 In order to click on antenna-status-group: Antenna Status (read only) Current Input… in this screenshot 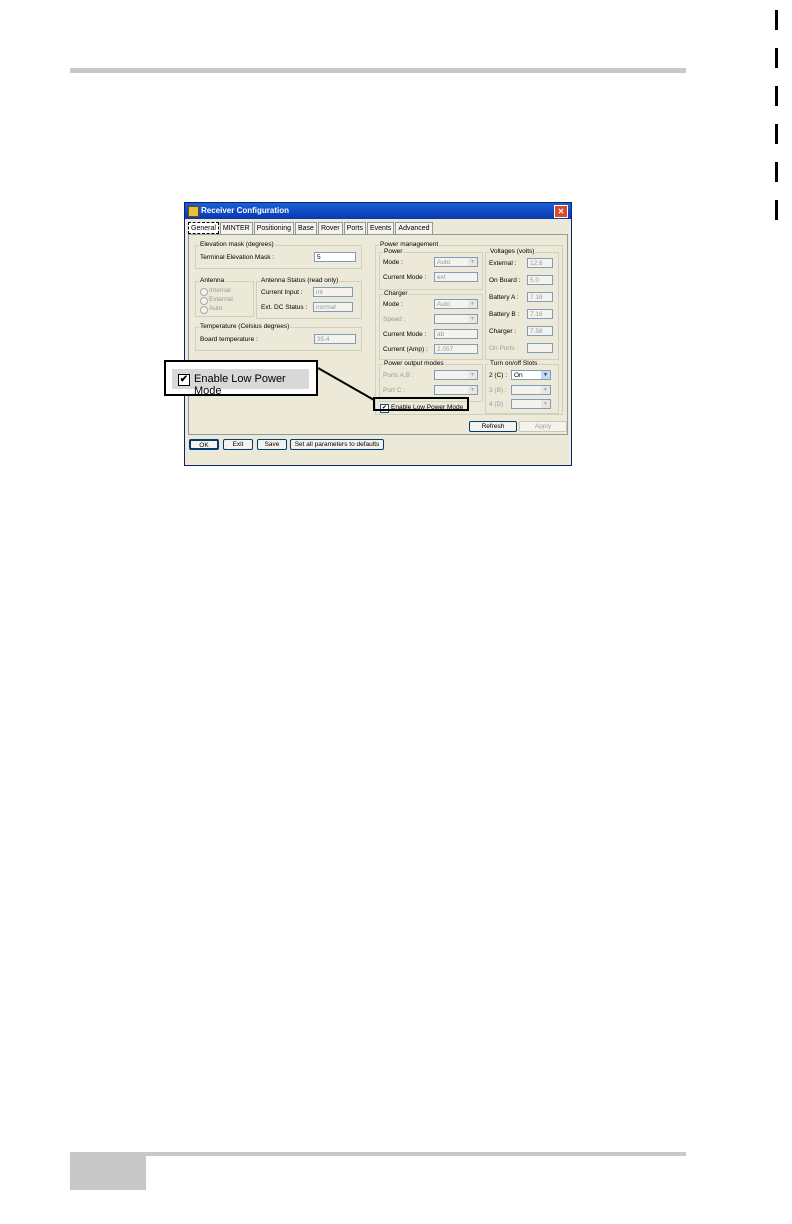, I will do `click(309, 298)`.